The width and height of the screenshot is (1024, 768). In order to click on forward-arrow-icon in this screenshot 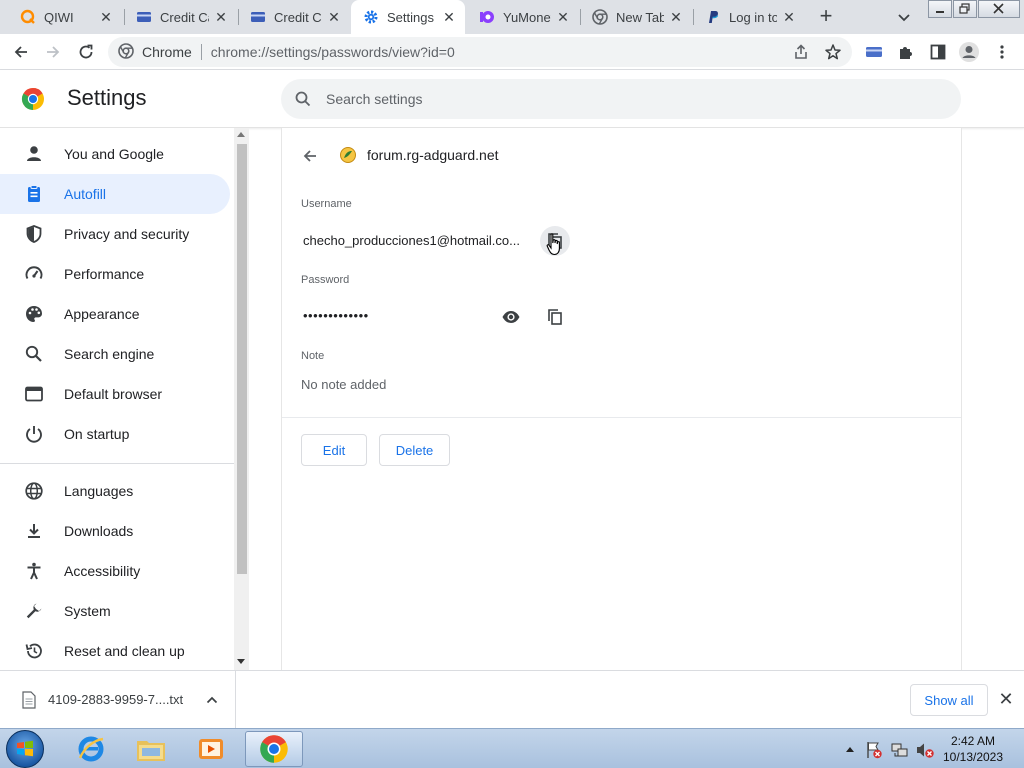, I will do `click(53, 52)`.